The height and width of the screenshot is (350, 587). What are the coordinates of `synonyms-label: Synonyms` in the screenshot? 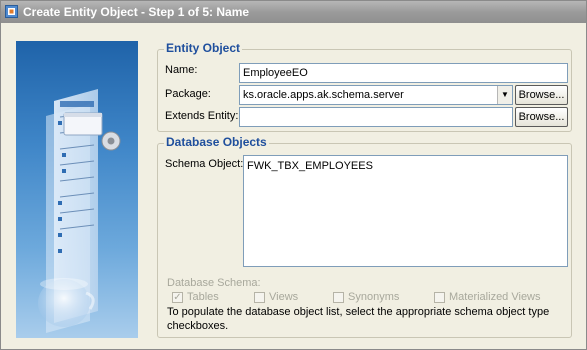 It's located at (374, 297).